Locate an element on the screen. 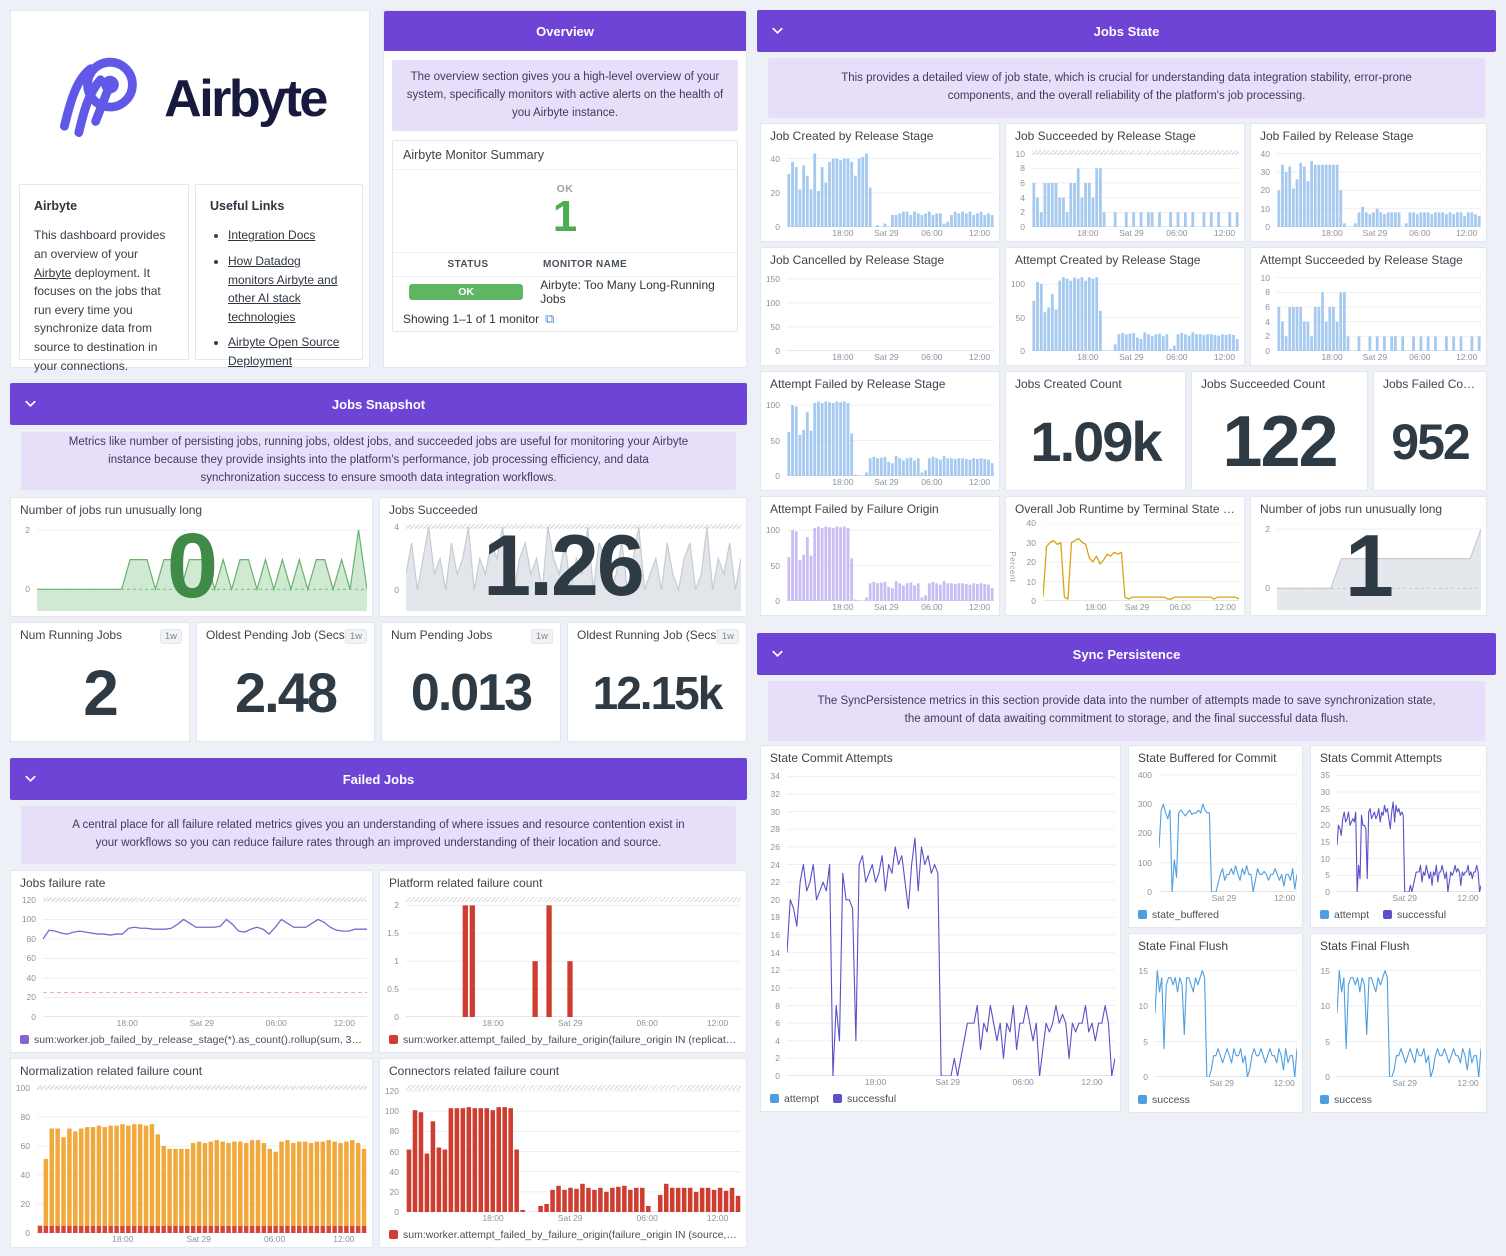 Image resolution: width=1506 pixels, height=1256 pixels. attempt-succeeded-chart: 0 2 4 6 8 10 18:00 Sat 29 06:00 12:00 is located at coordinates (1368, 317).